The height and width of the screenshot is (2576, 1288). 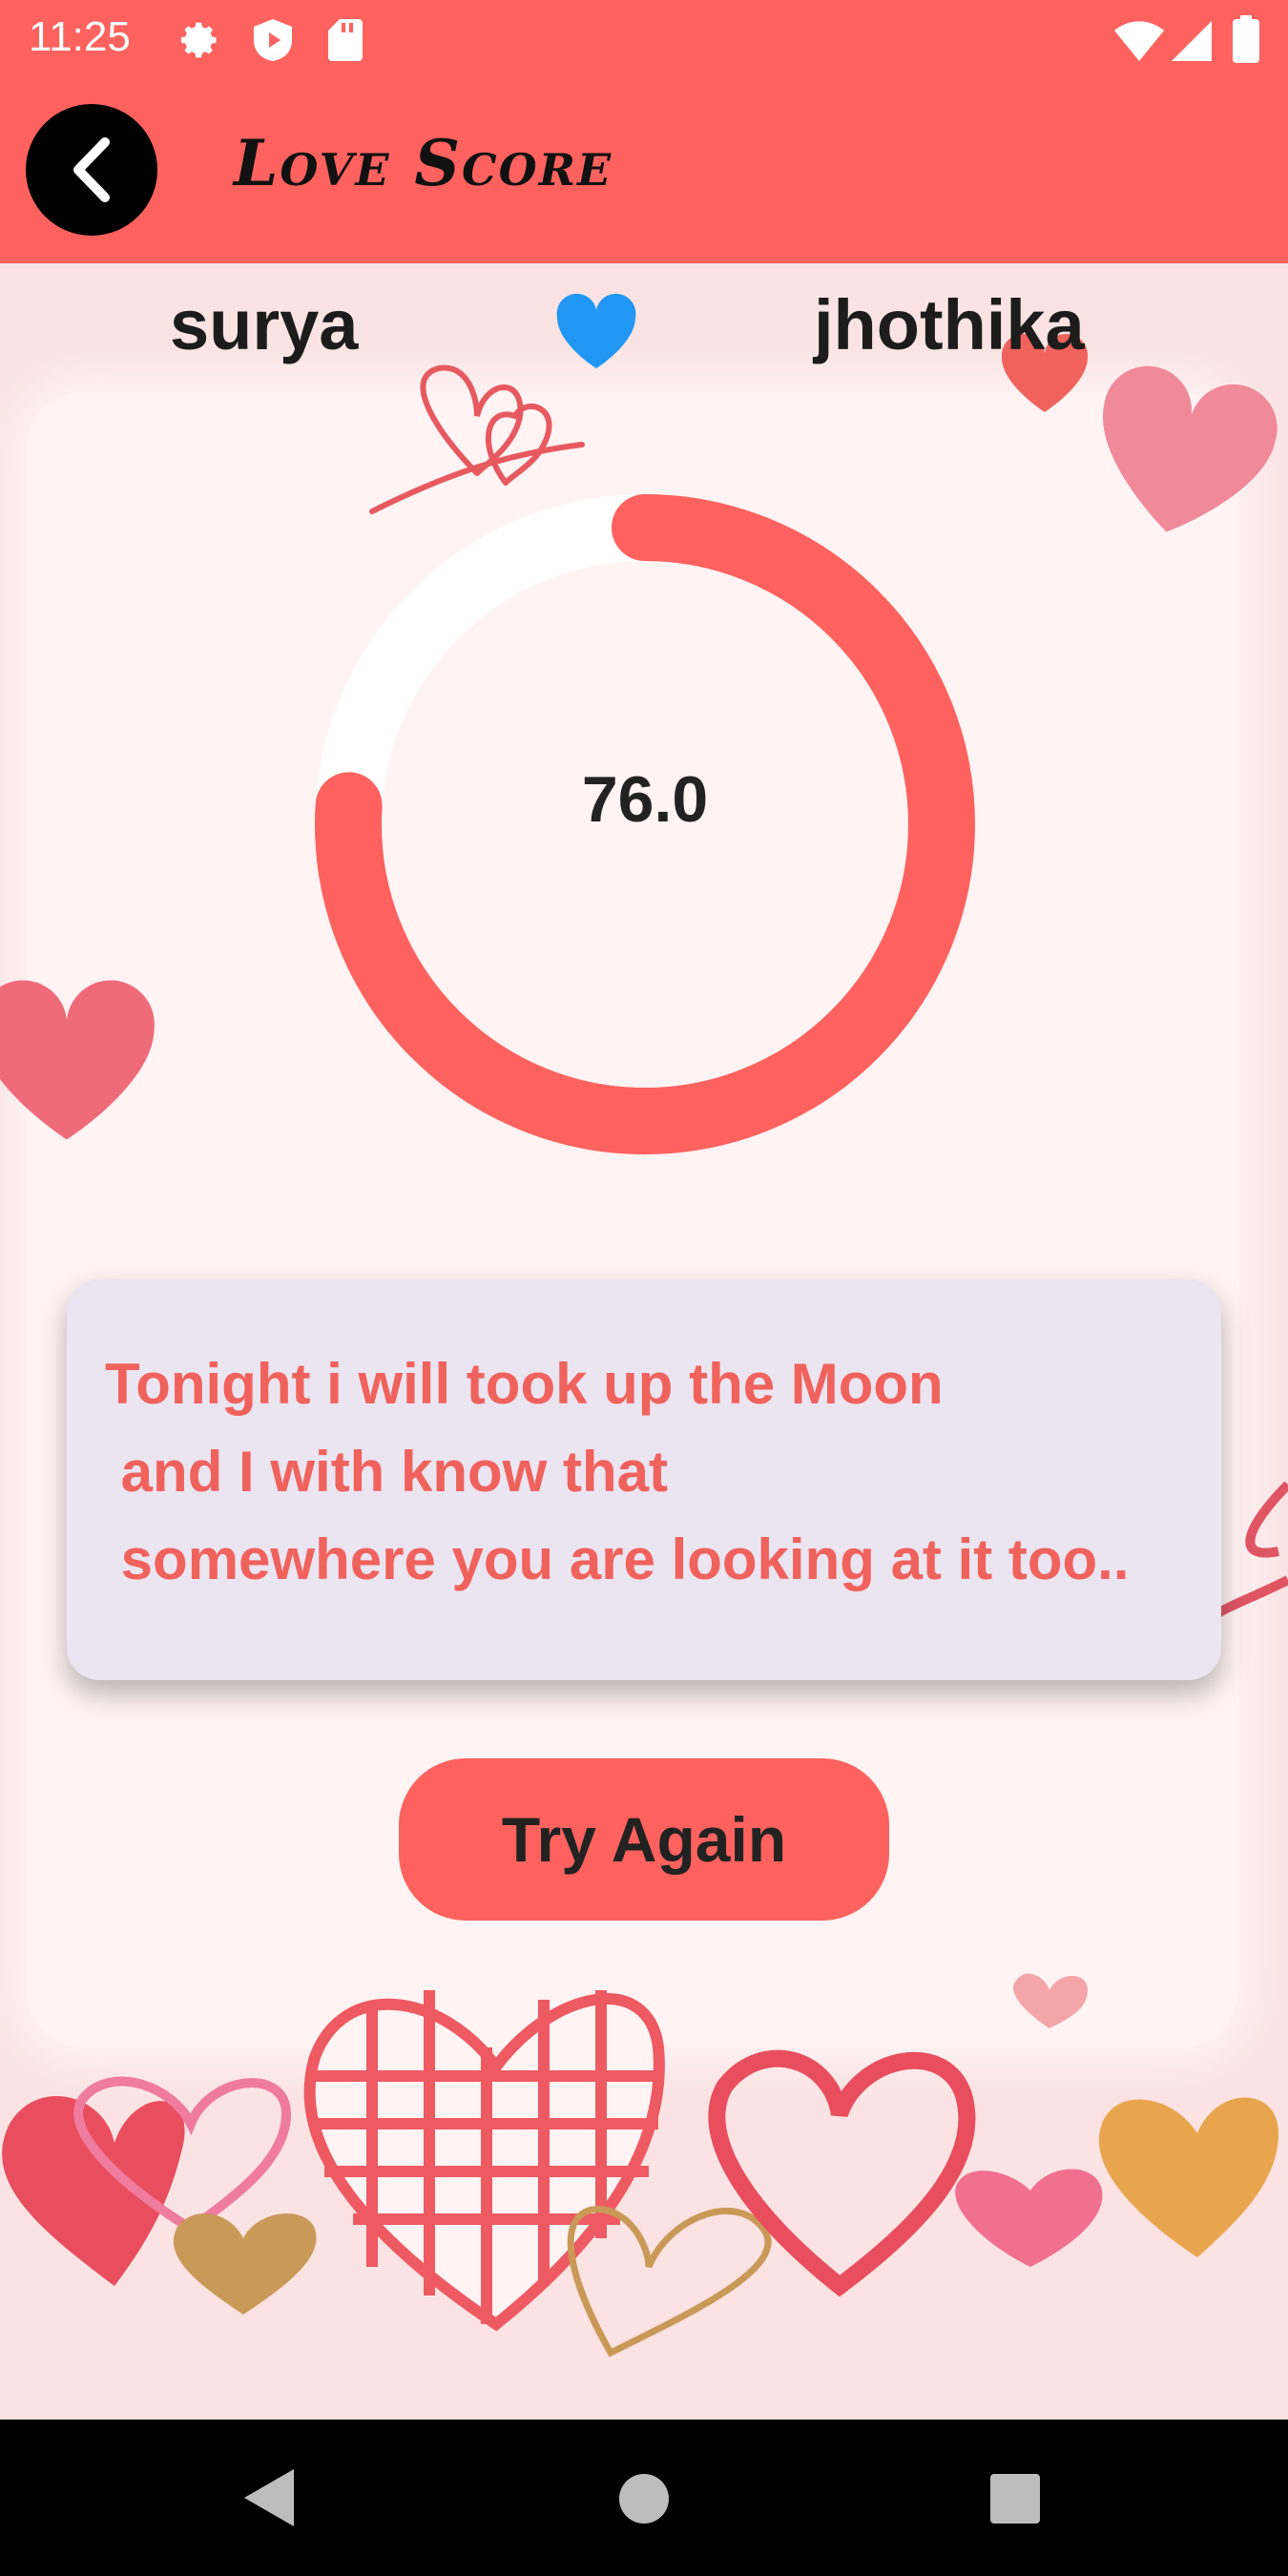 I want to click on page-title: Love Score, so click(x=423, y=163).